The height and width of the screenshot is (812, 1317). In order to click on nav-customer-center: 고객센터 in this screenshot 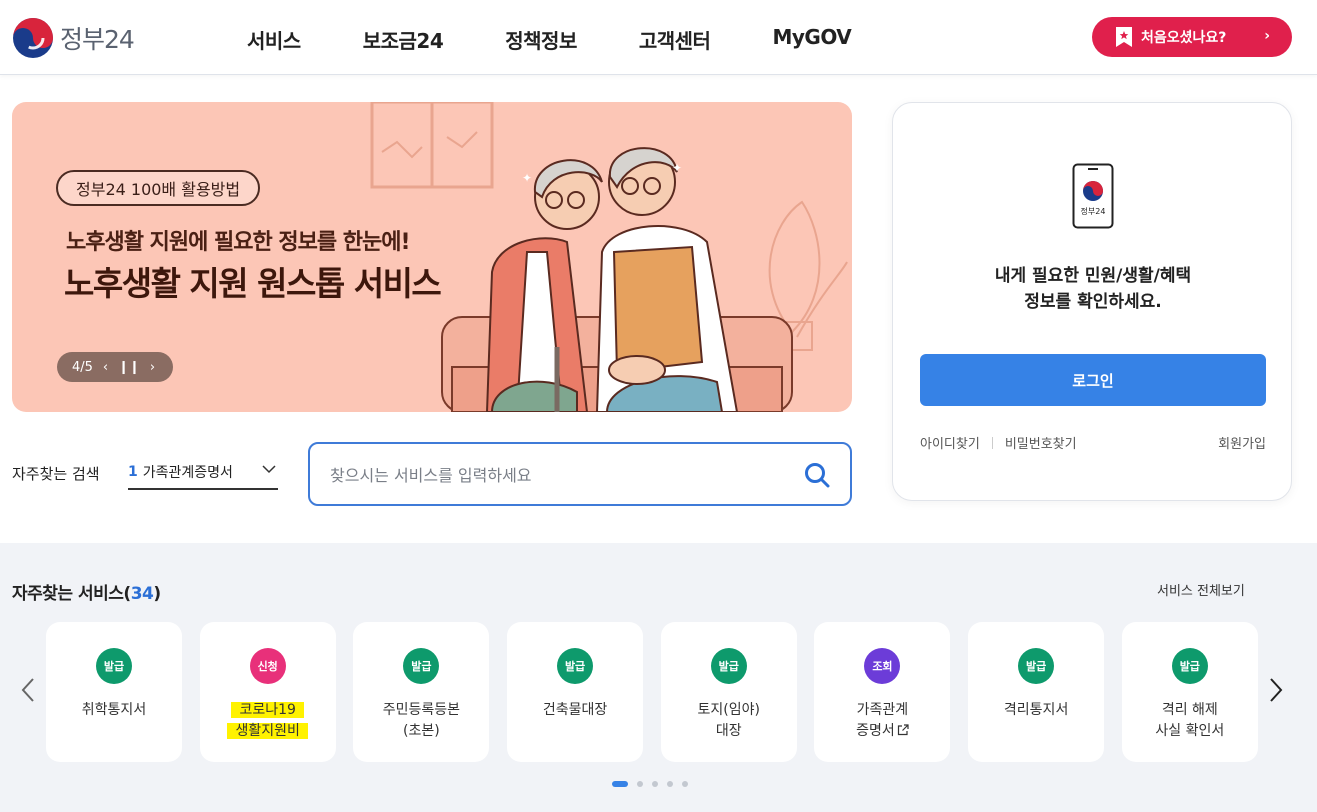, I will do `click(675, 39)`.